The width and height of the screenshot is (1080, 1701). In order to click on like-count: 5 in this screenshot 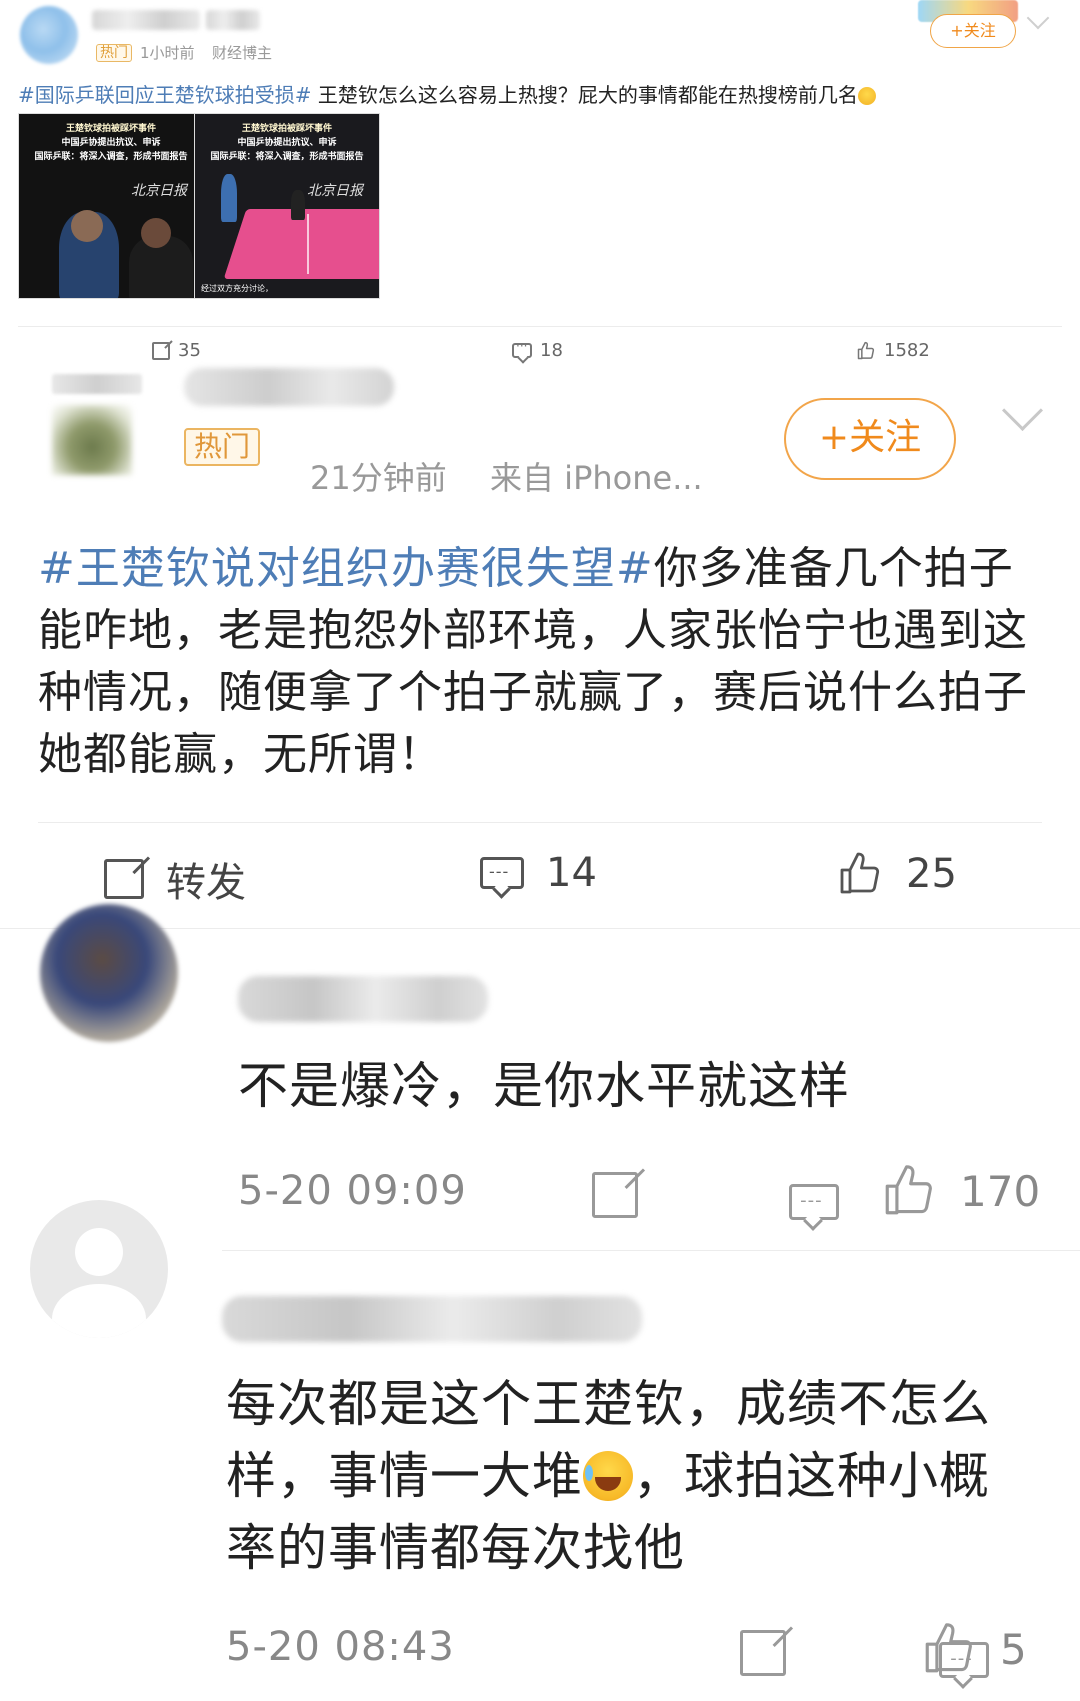, I will do `click(1013, 1649)`.